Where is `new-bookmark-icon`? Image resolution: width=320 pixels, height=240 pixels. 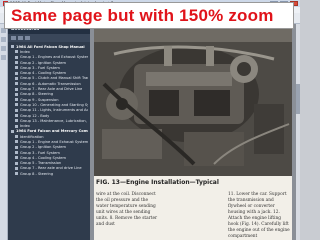
new-bookmark-icon is located at coordinates (27, 38).